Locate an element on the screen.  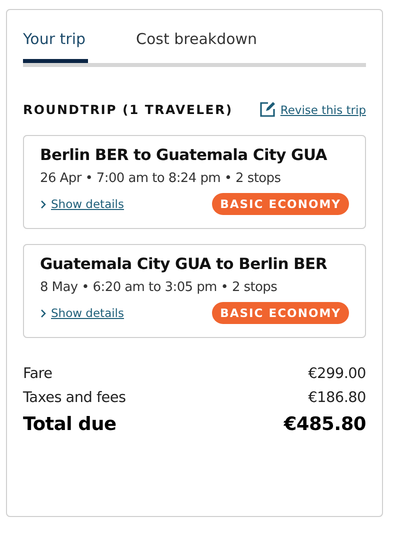
tab: Cost breakdown is located at coordinates (197, 45).